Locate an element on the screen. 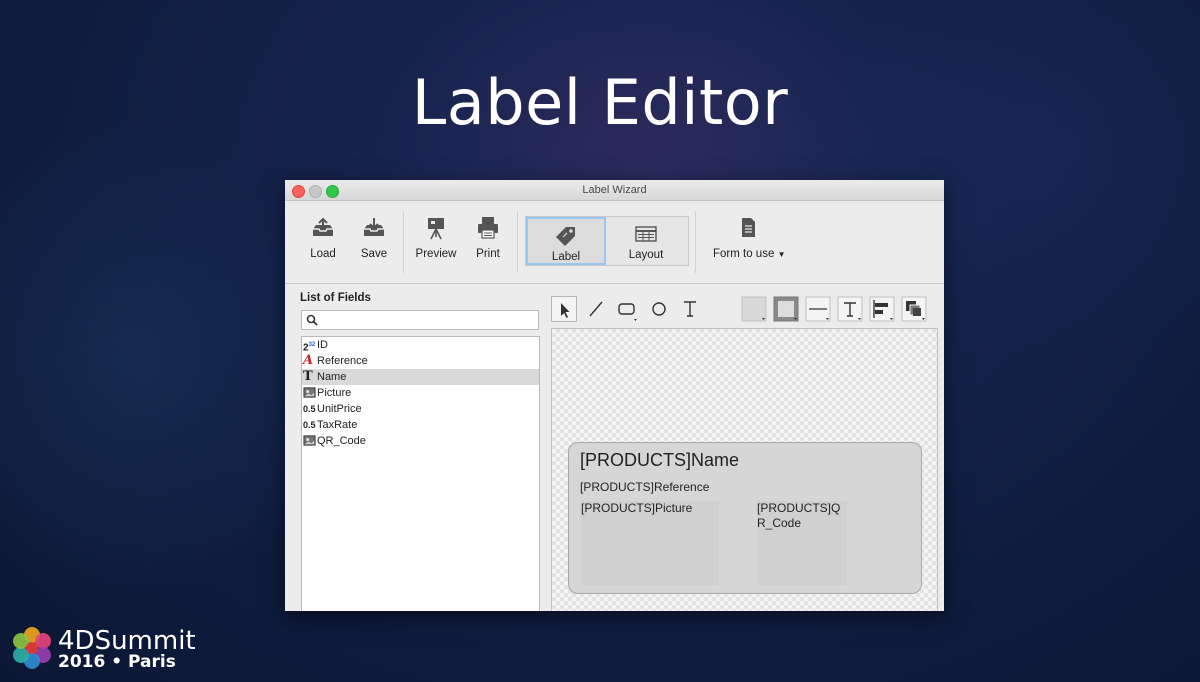 This screenshot has height=682, width=1200. picture-field-object: [PRODUCTS]Picture is located at coordinates (650, 543).